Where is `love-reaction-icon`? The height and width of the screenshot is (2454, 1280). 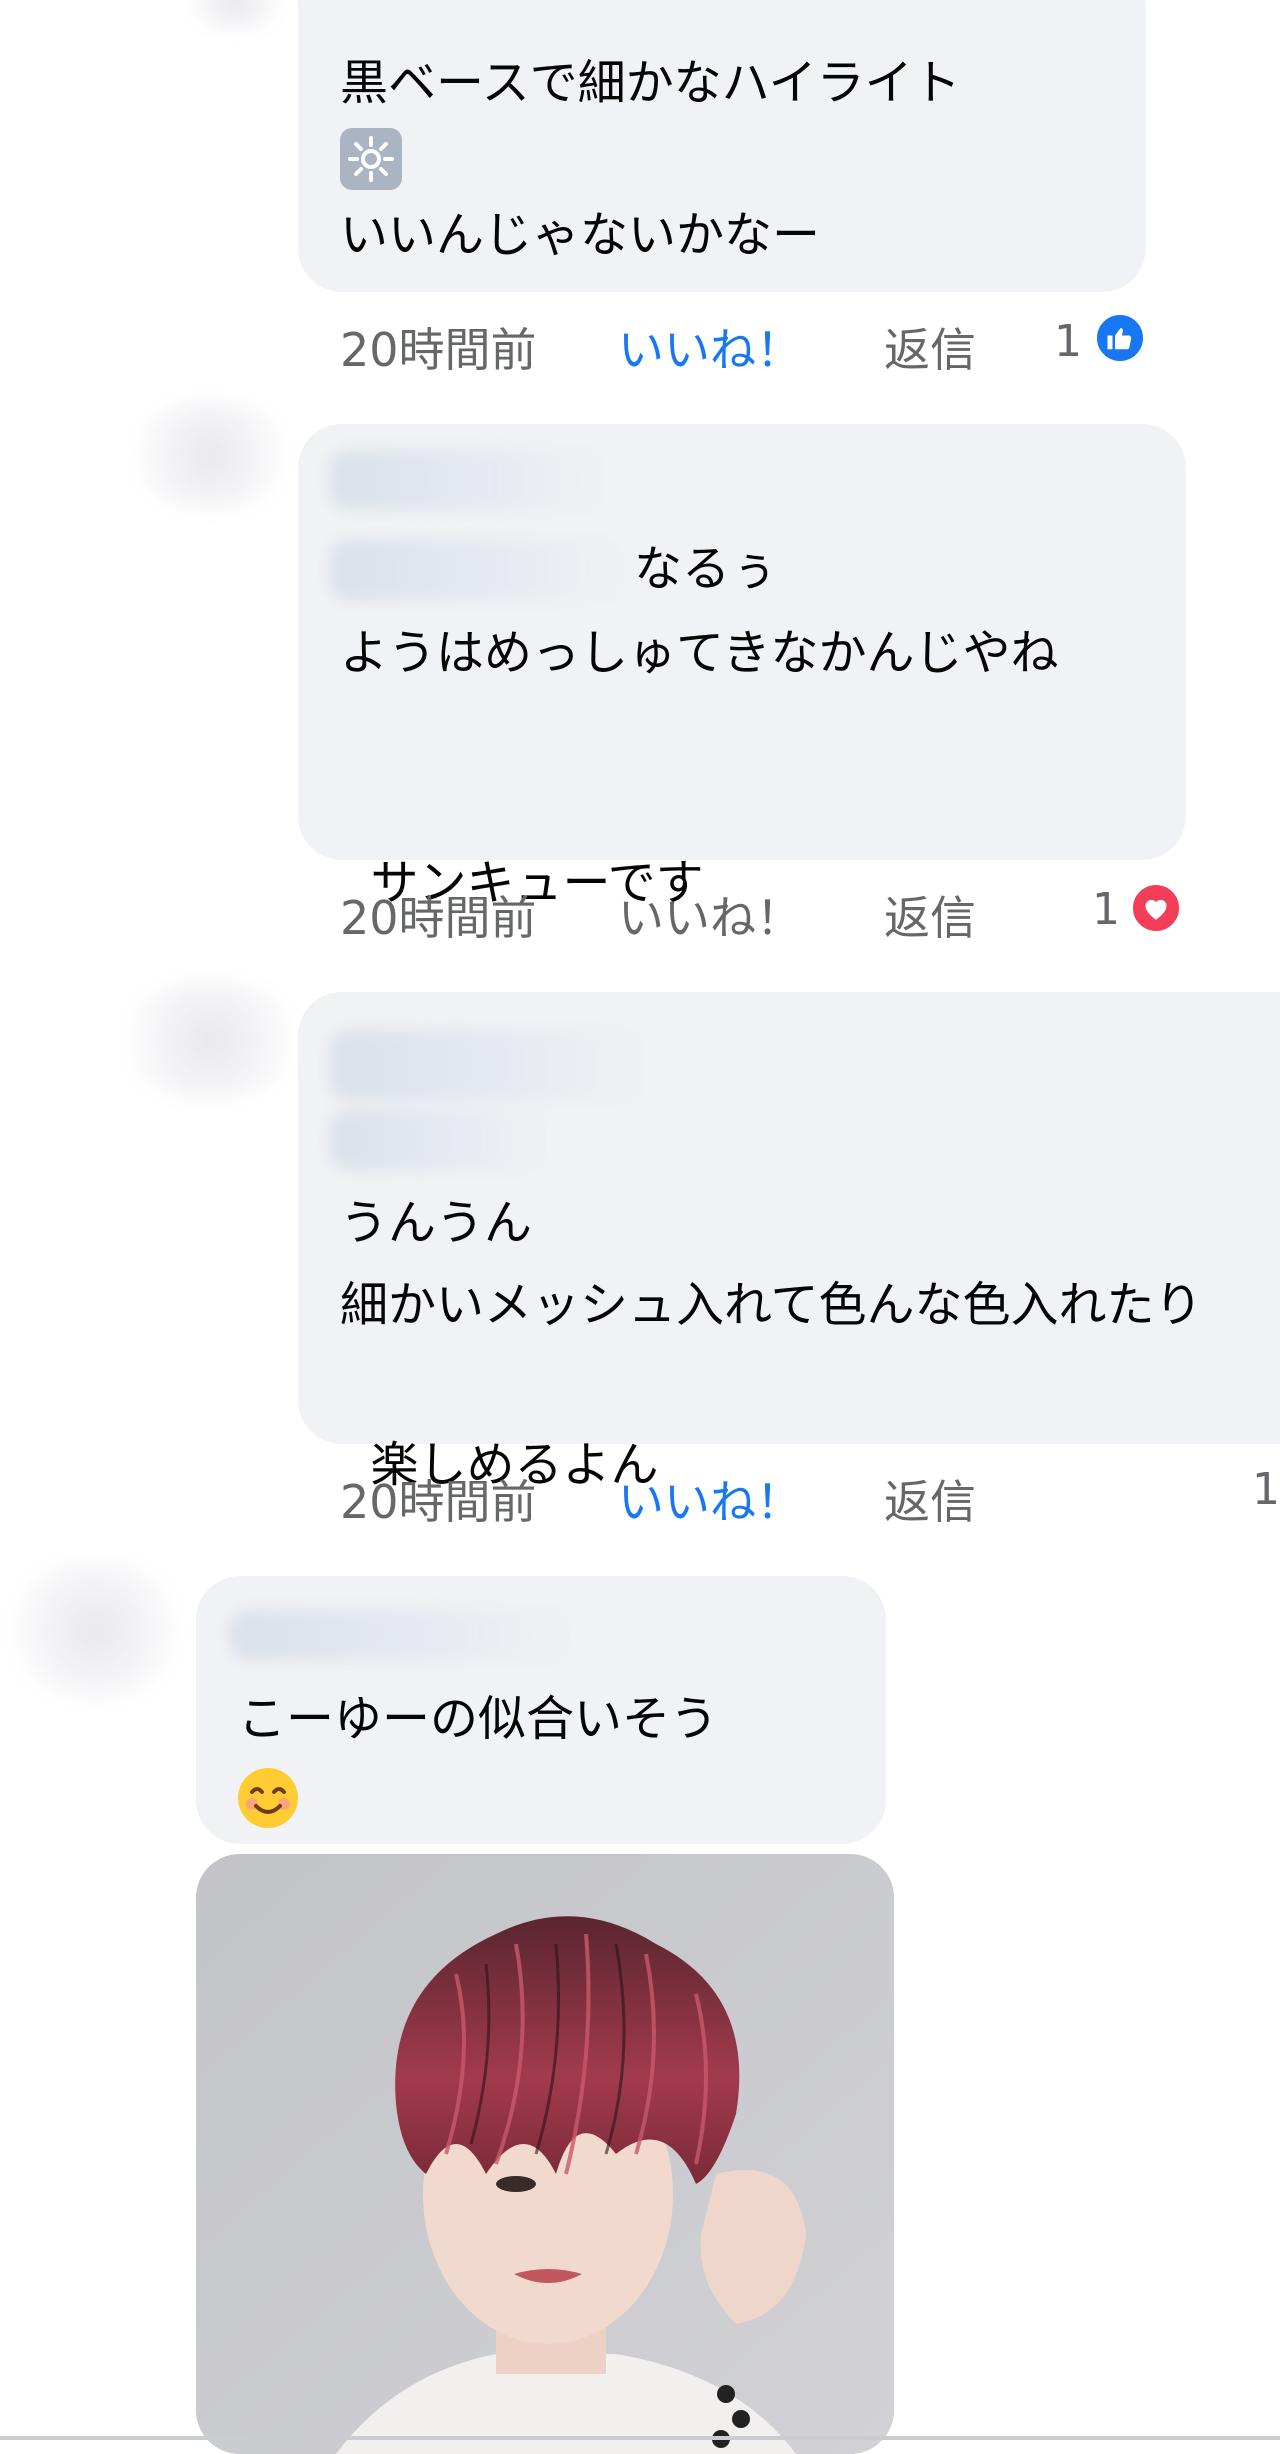
love-reaction-icon is located at coordinates (1156, 908).